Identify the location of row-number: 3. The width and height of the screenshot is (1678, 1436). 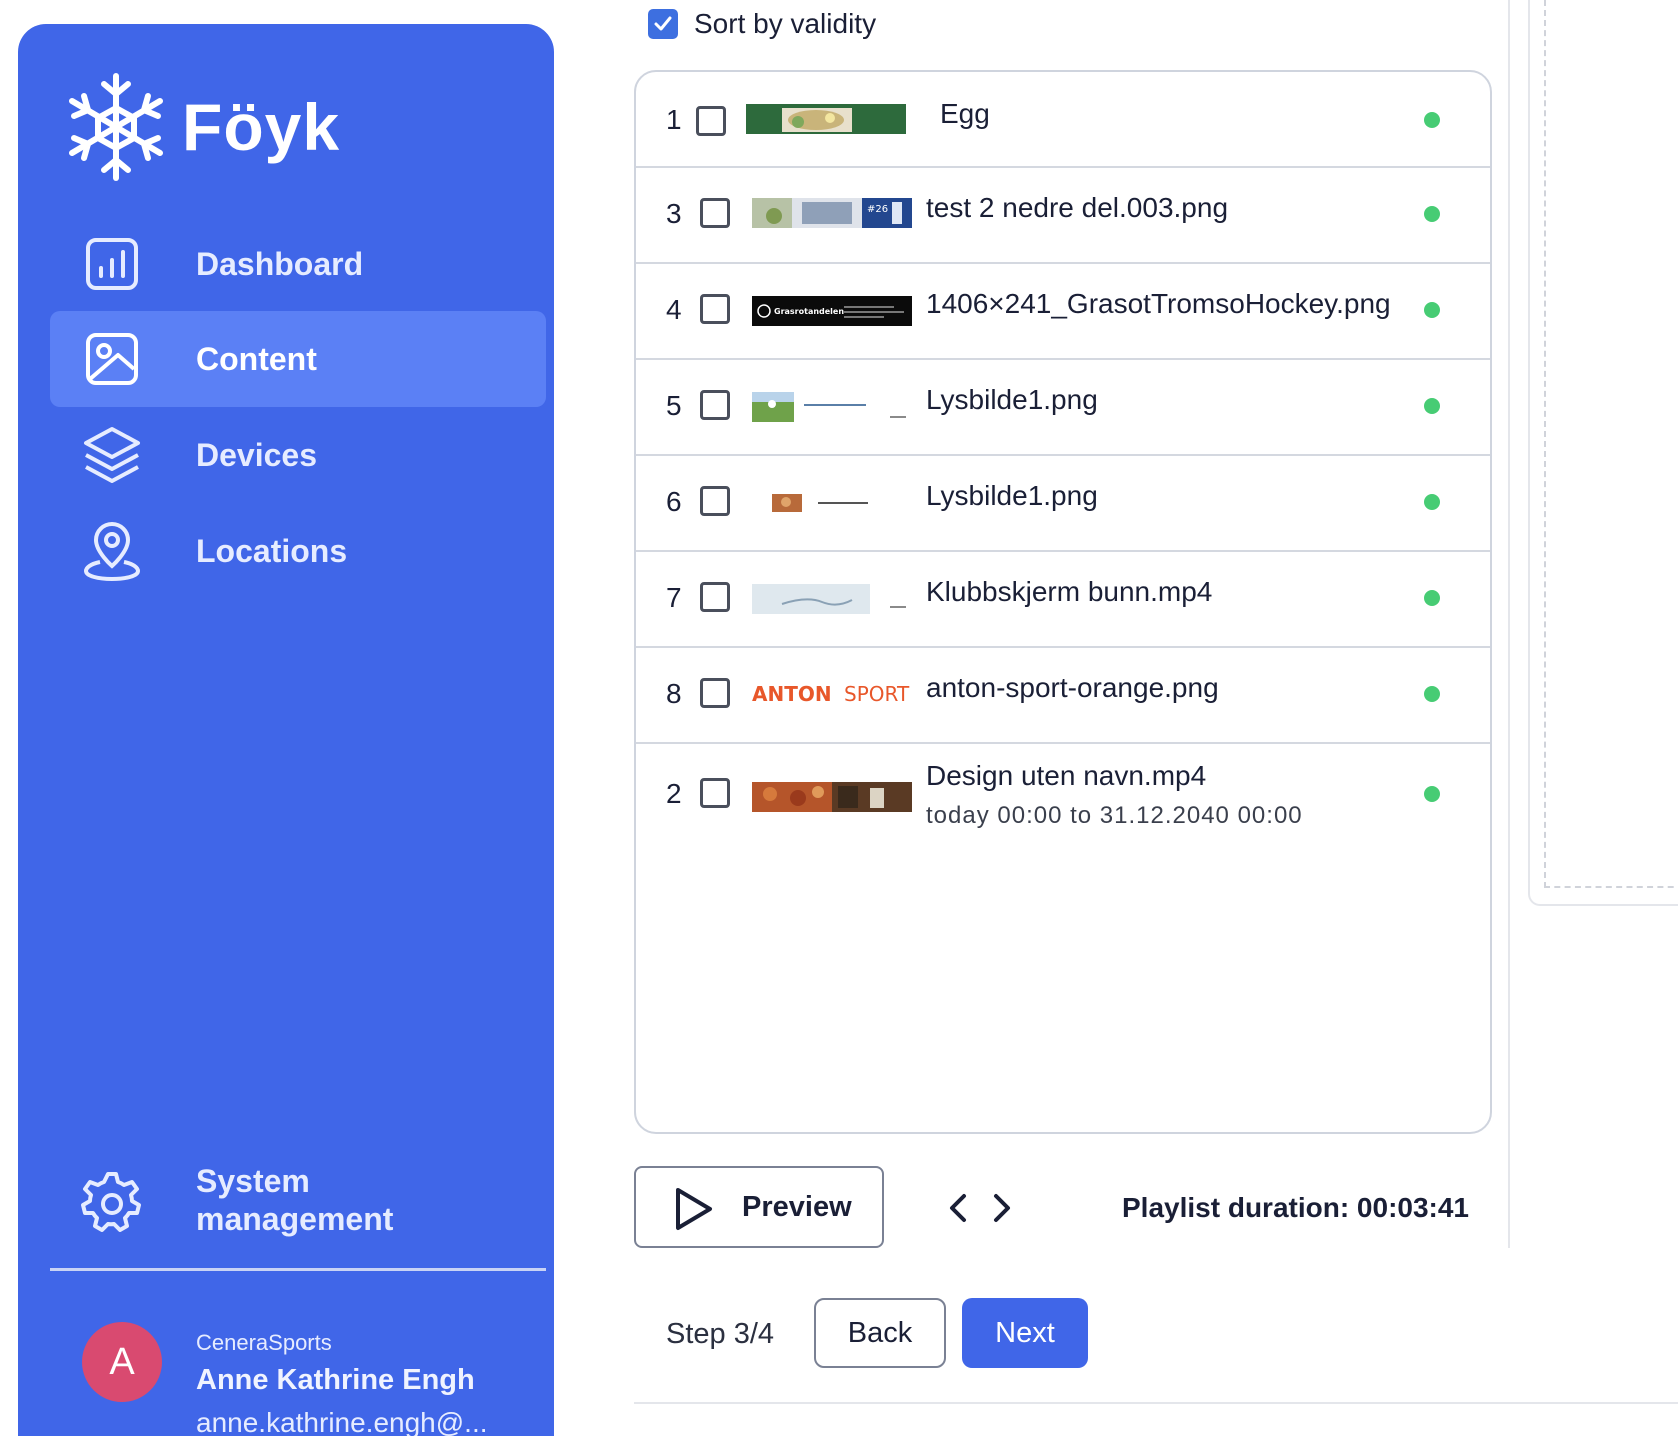
(674, 213).